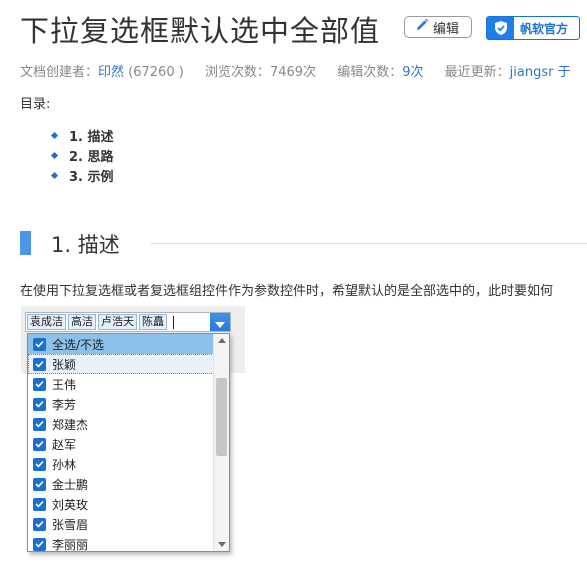 Image resolution: width=587 pixels, height=562 pixels. I want to click on option-label: 王伟, so click(64, 384).